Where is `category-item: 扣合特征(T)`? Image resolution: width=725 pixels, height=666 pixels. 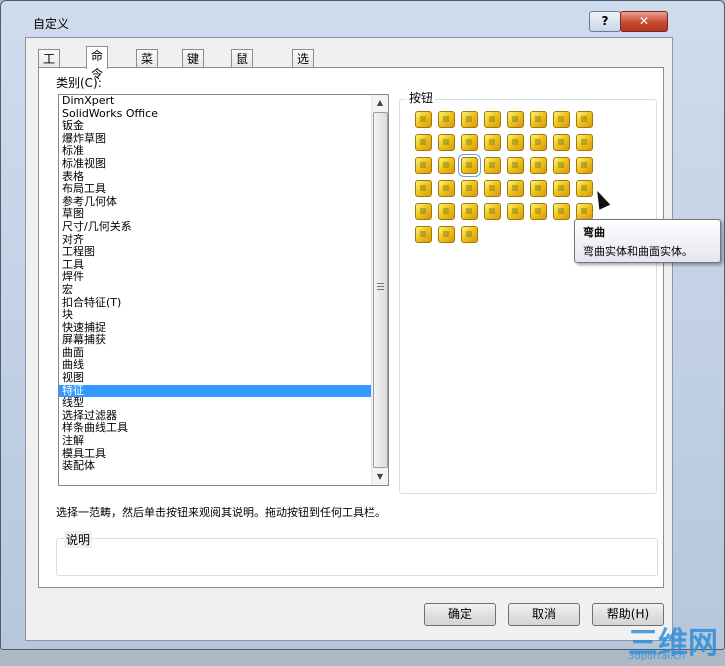
category-item: 扣合特征(T) is located at coordinates (215, 303).